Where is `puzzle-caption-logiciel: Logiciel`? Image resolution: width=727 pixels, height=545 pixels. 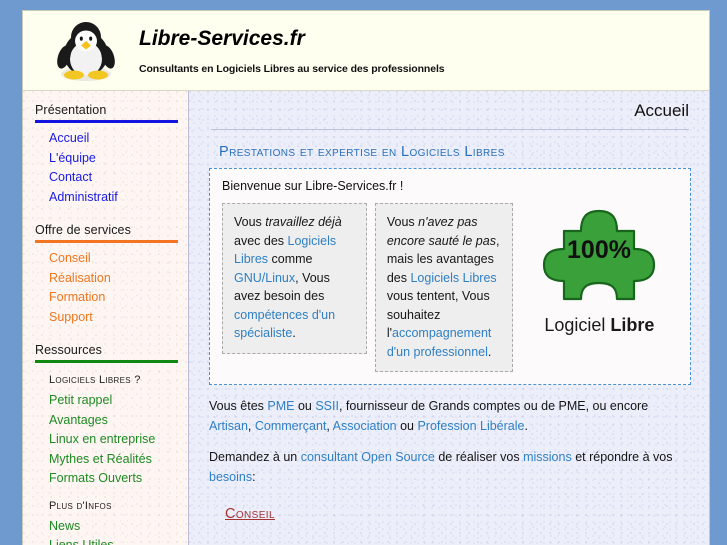 puzzle-caption-logiciel: Logiciel is located at coordinates (575, 325).